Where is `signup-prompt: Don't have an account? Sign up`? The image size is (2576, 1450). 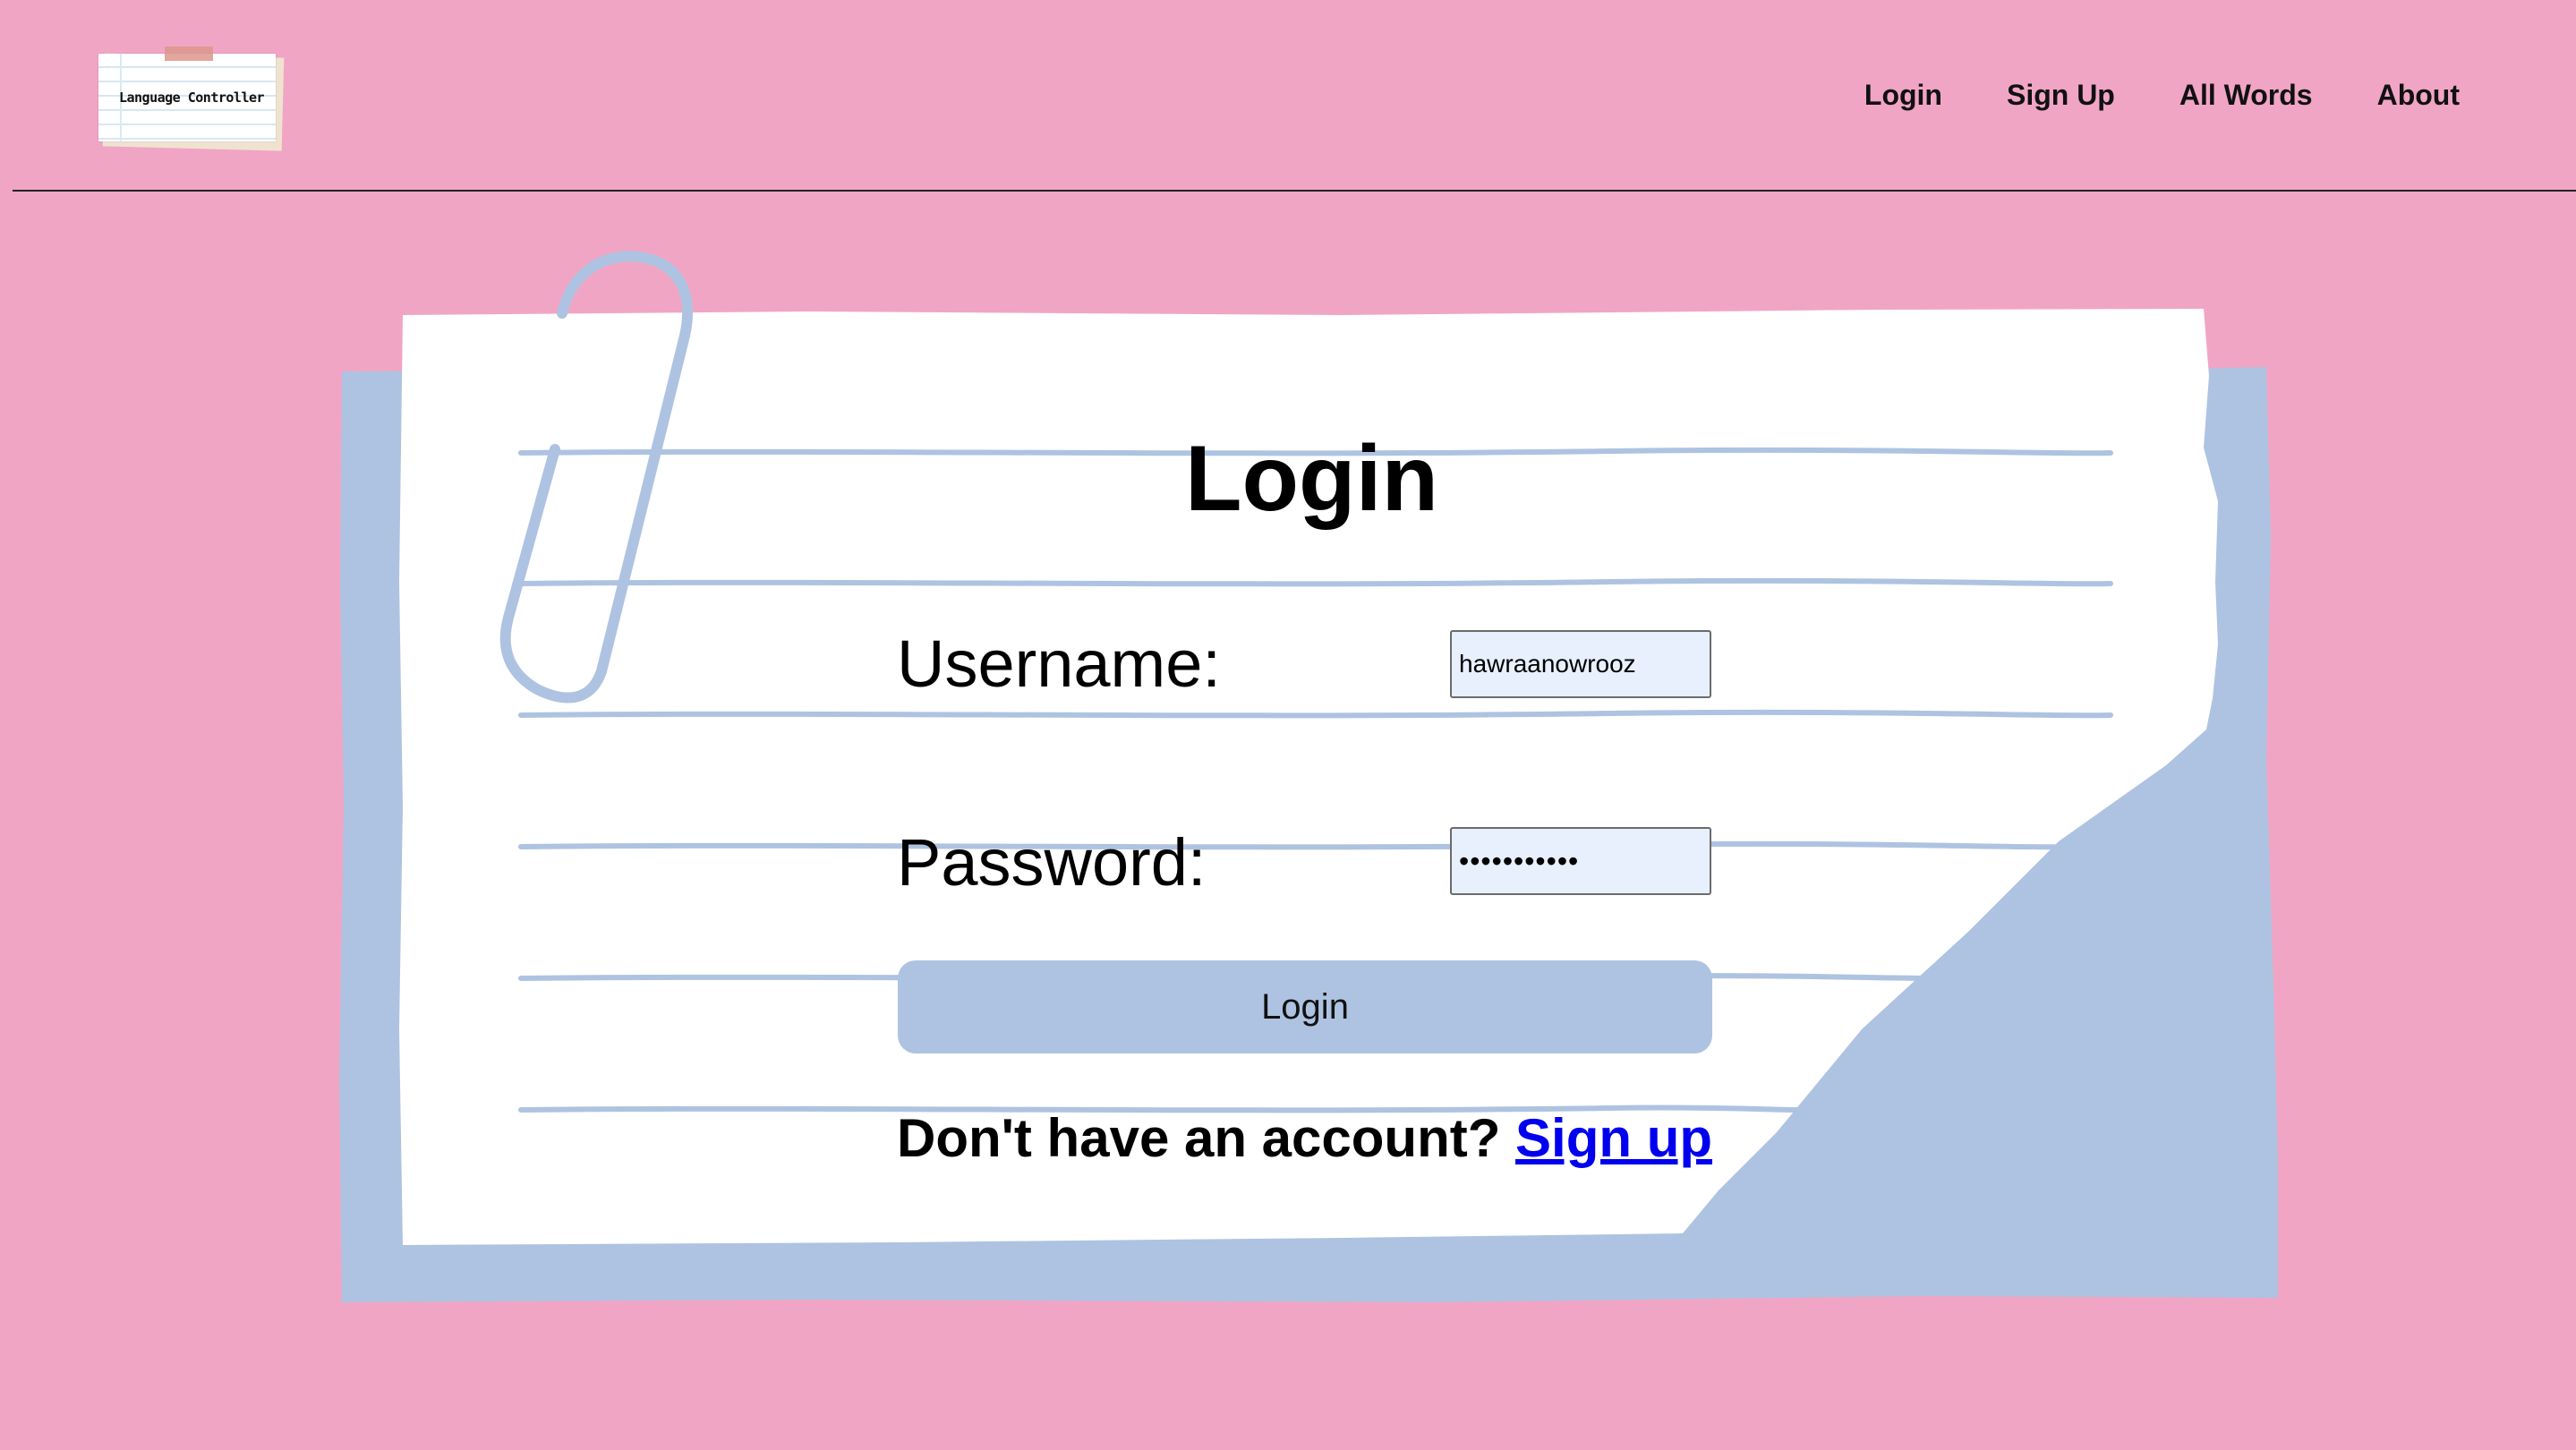 signup-prompt: Don't have an account? Sign up is located at coordinates (1304, 1138).